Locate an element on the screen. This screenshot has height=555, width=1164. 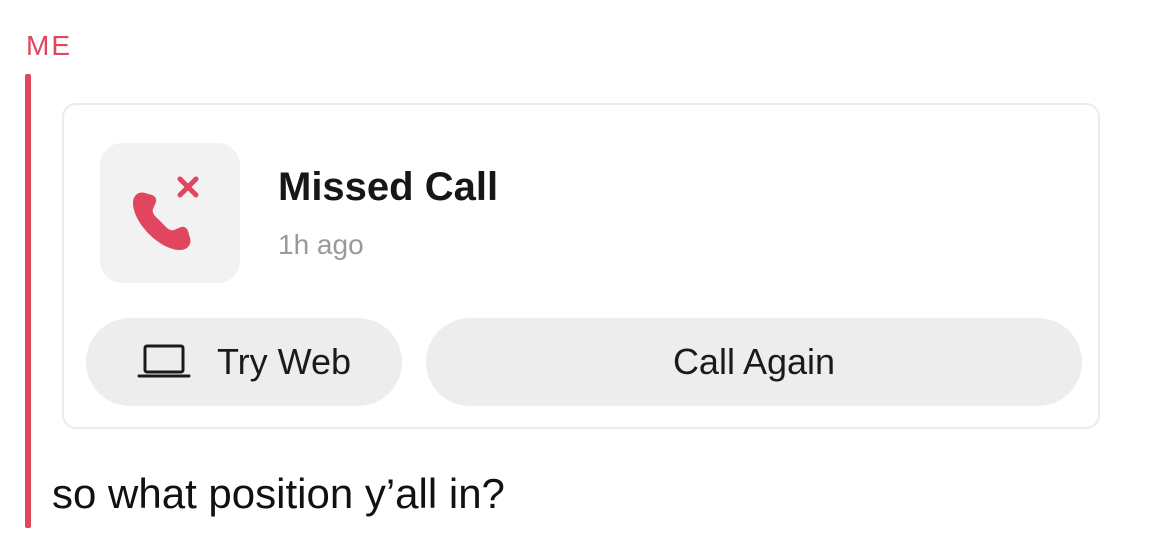
missed-call-icon is located at coordinates (166, 213).